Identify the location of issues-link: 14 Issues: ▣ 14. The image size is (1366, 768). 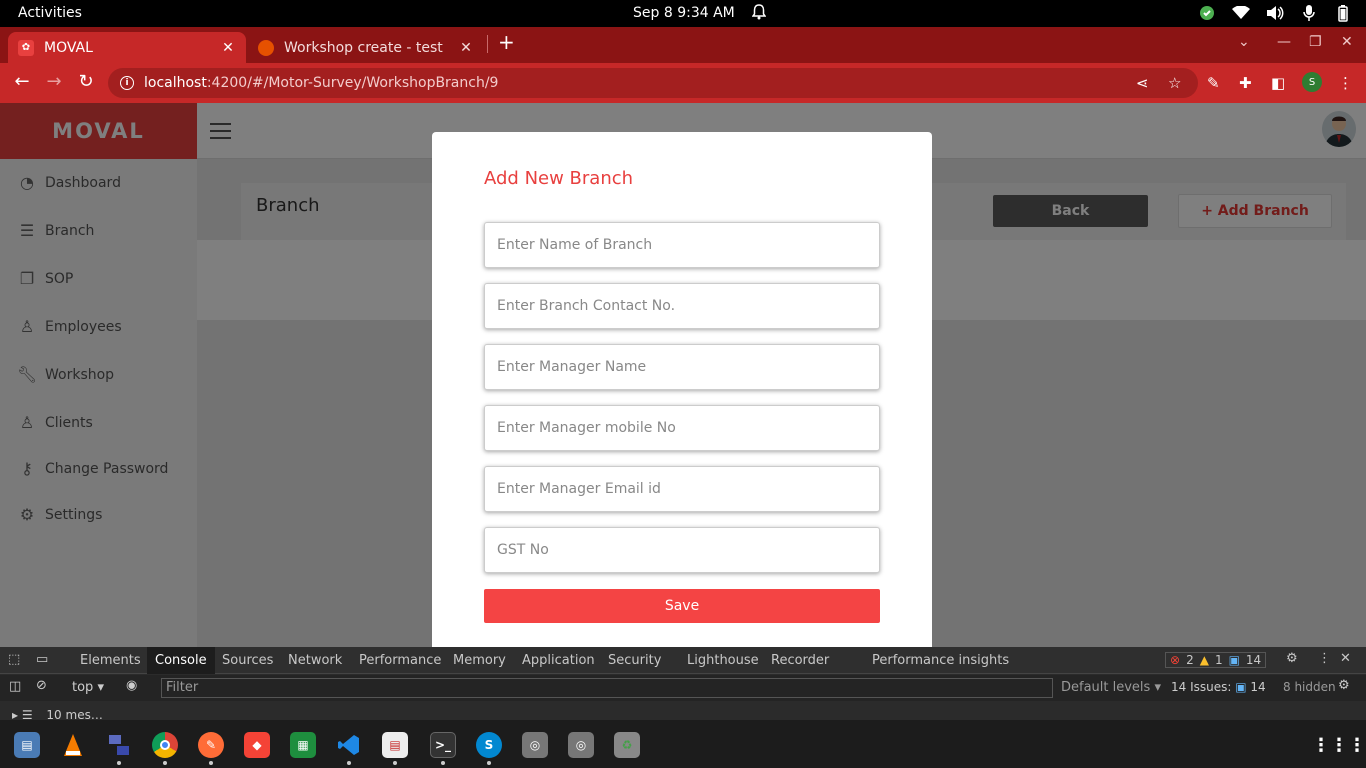
(1218, 687).